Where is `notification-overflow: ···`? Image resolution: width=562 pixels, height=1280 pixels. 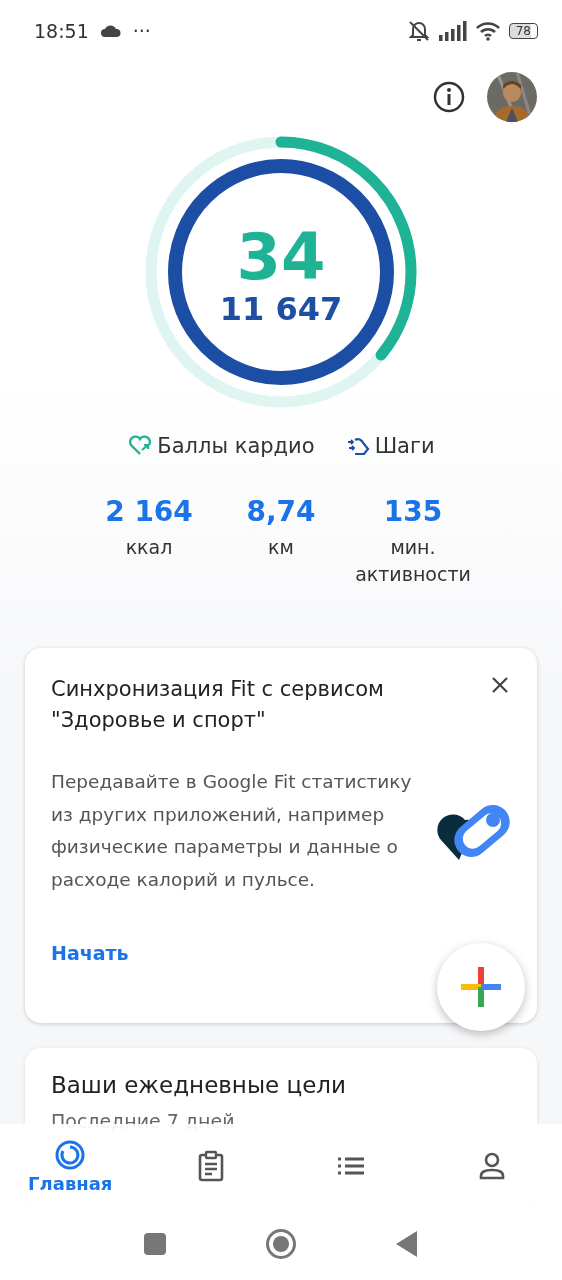 notification-overflow: ··· is located at coordinates (141, 31).